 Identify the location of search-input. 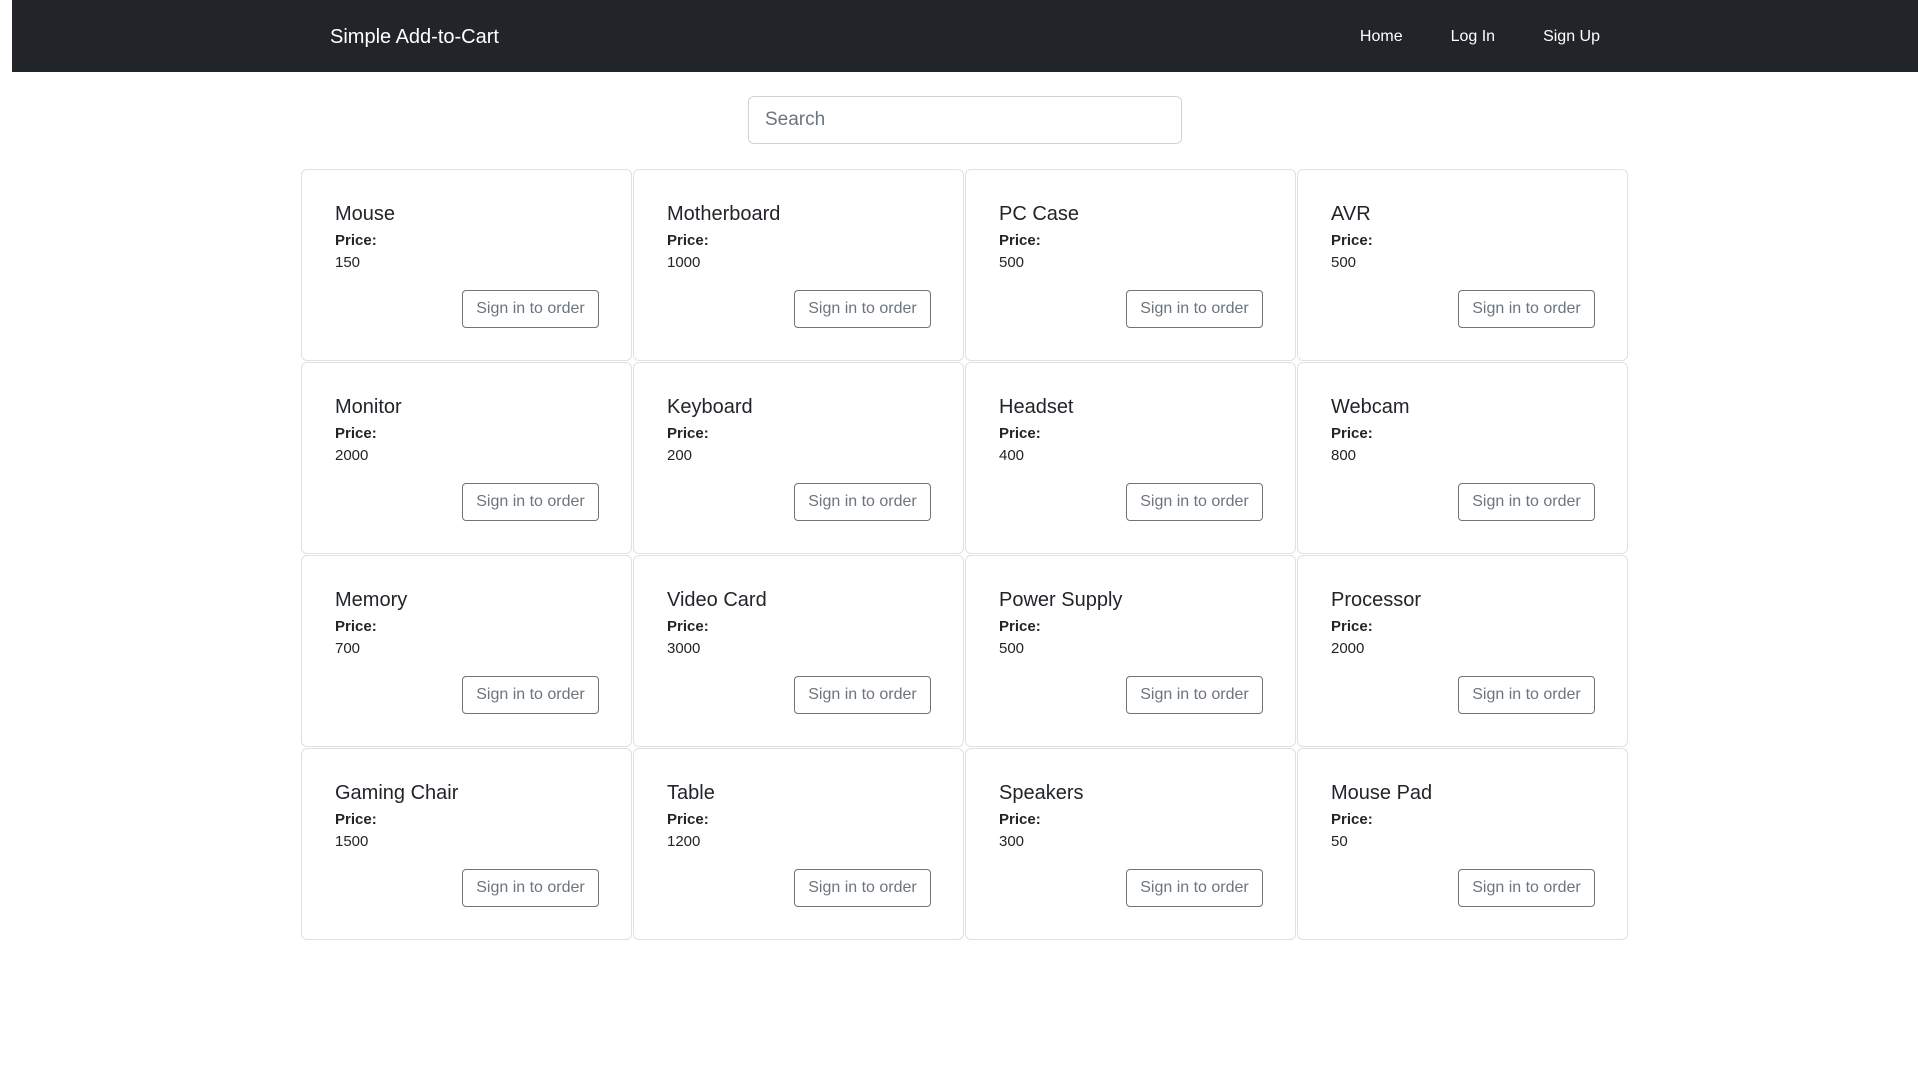
(965, 120).